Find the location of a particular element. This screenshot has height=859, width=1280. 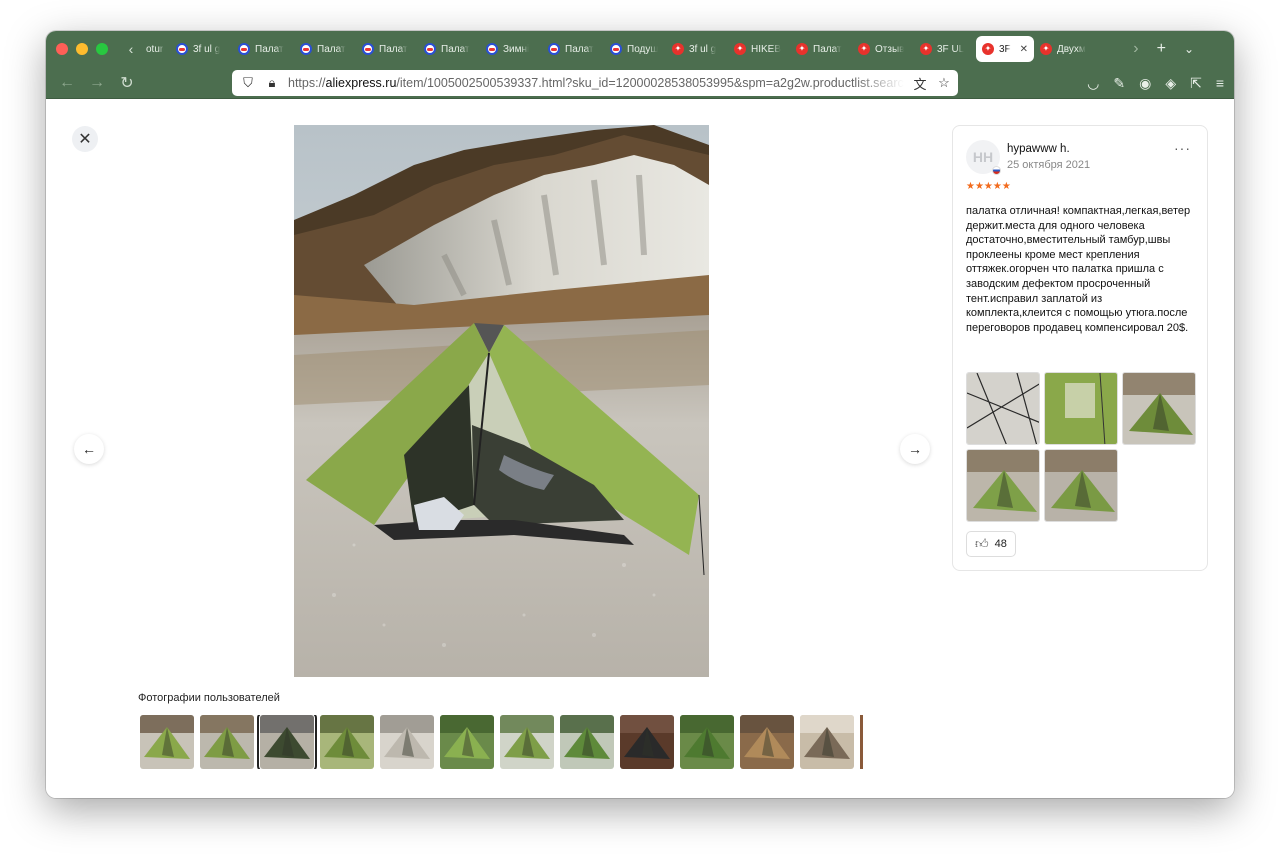

tab: ✦ Двухм is located at coordinates (1065, 49).